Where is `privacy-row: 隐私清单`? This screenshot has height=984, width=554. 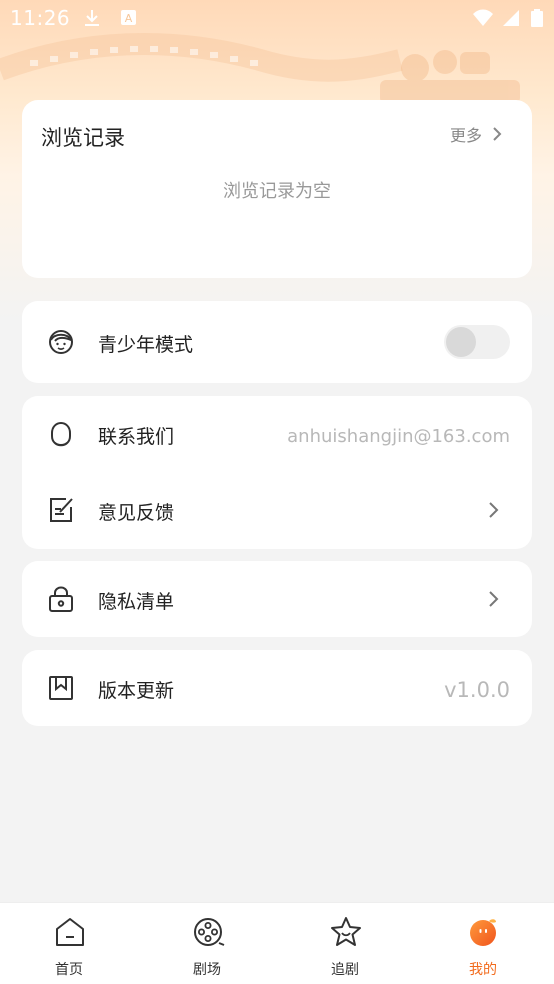
privacy-row: 隐私清单 is located at coordinates (277, 599).